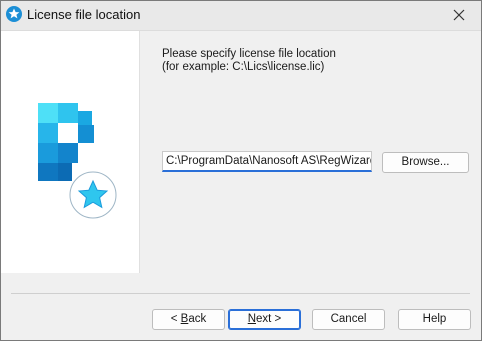 This screenshot has height=341, width=482. What do you see at coordinates (197, 319) in the screenshot?
I see `back-label-rest: ack` at bounding box center [197, 319].